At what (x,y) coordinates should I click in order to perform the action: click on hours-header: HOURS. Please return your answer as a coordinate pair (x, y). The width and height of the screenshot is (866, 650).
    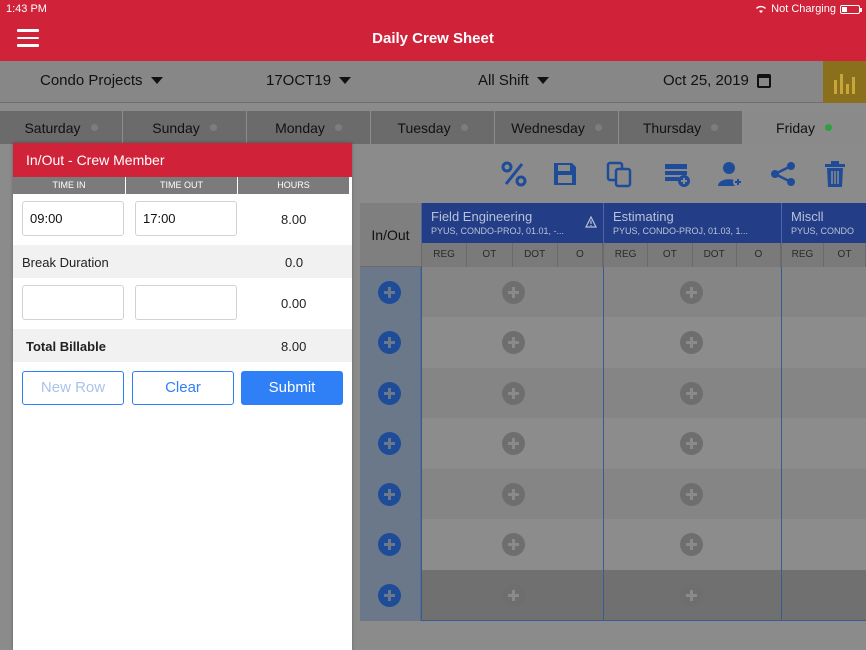
    Looking at the image, I should click on (294, 185).